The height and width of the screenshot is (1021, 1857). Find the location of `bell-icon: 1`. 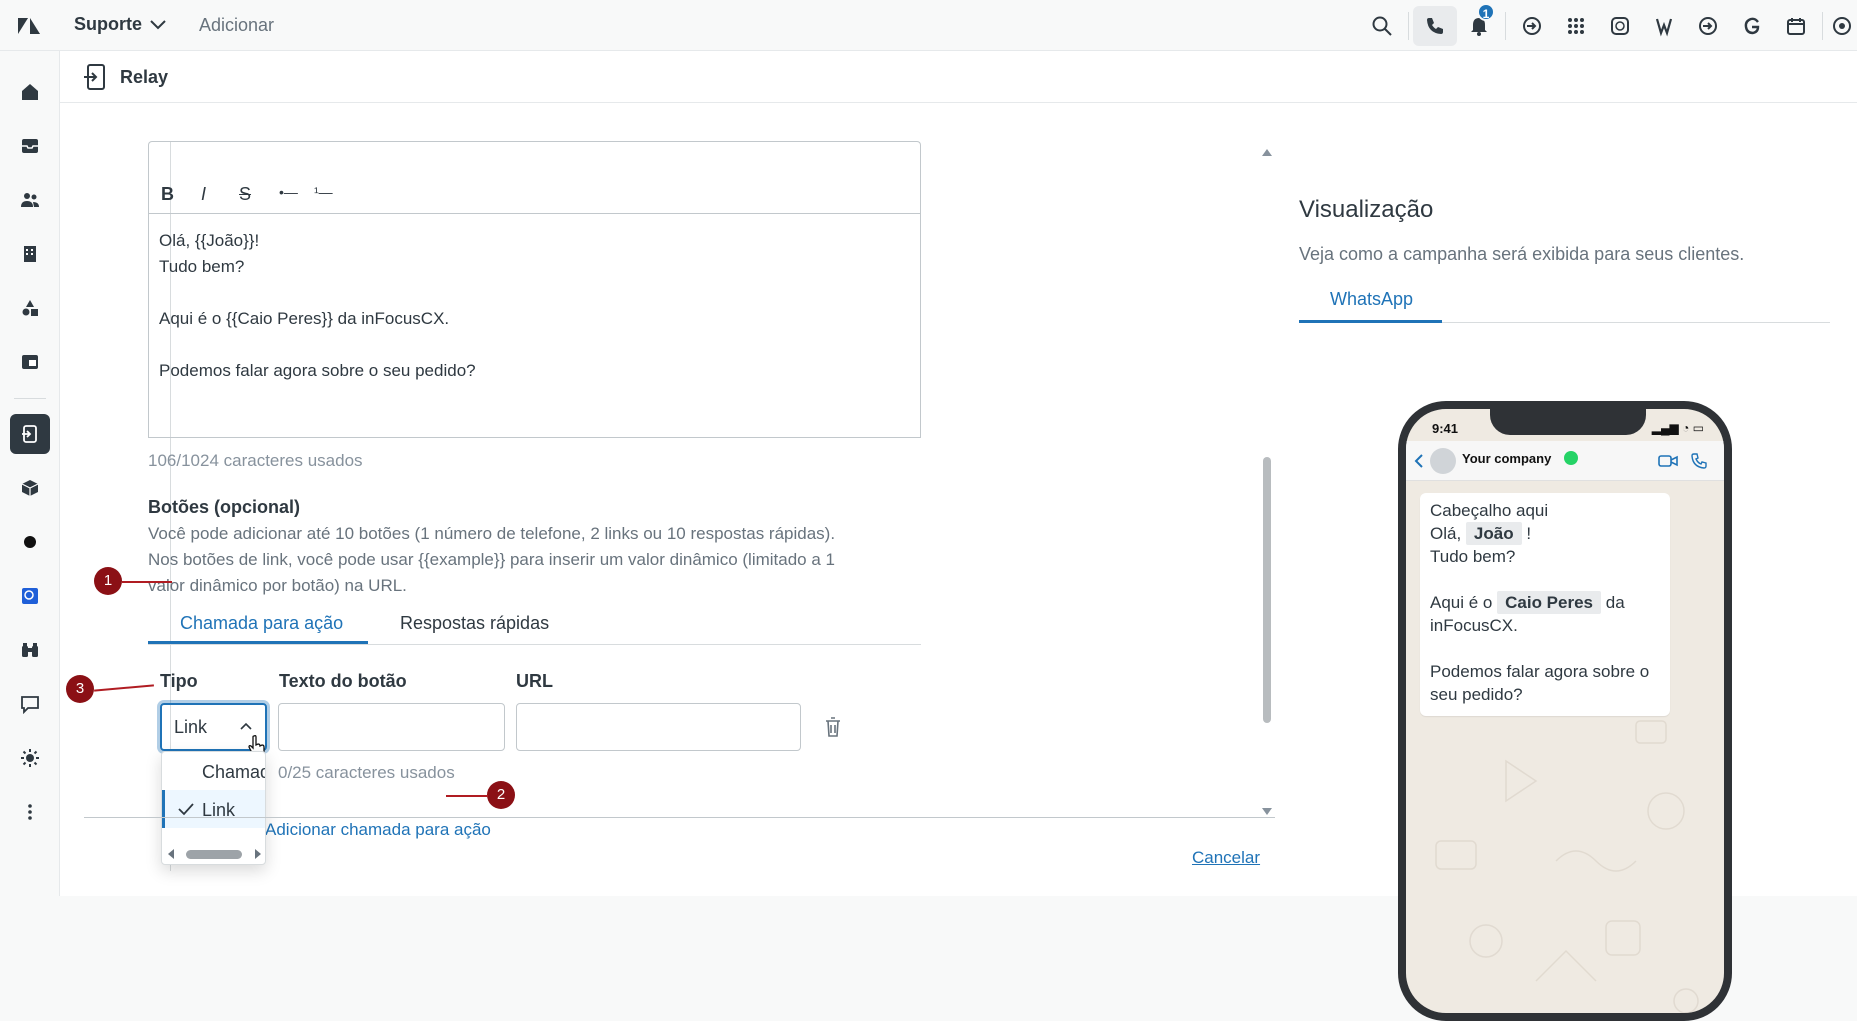

bell-icon: 1 is located at coordinates (1479, 25).